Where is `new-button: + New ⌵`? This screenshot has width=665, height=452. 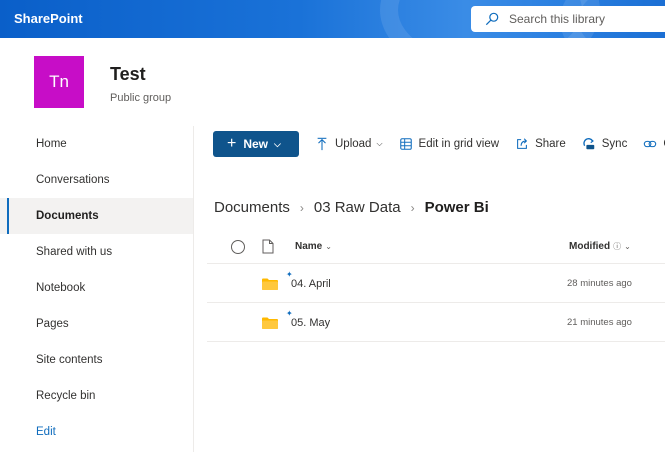 new-button: + New ⌵ is located at coordinates (256, 144).